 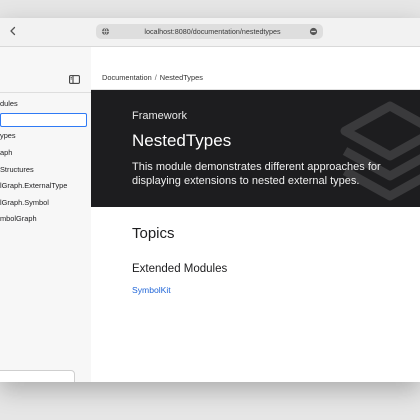 What do you see at coordinates (45, 170) in the screenshot?
I see `sidebar-item-structures: Structures` at bounding box center [45, 170].